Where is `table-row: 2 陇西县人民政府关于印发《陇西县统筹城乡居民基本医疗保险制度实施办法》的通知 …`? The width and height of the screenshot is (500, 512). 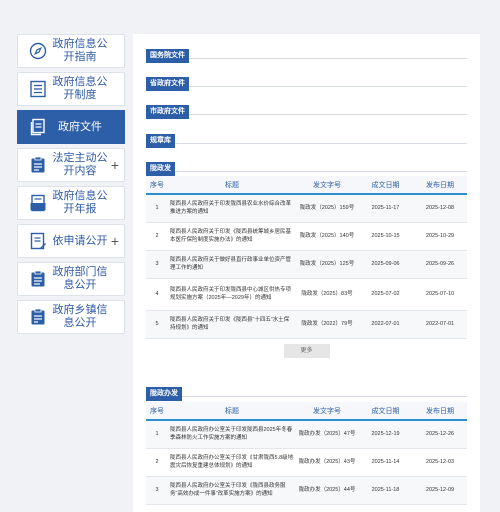
table-row: 2 陇西县人民政府关于印发《陇西县统筹城乡居民基本医疗保险制度实施办法》的通知 … is located at coordinates (306, 236).